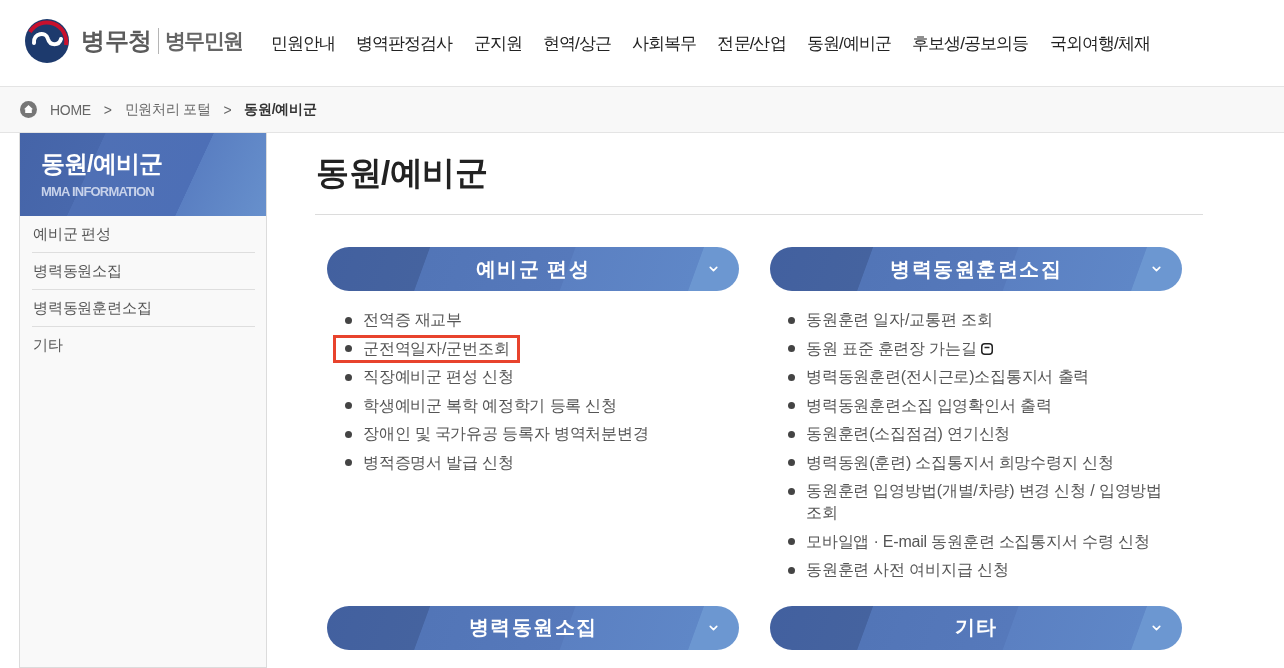 Image resolution: width=1284 pixels, height=668 pixels. Describe the element at coordinates (968, 541) in the screenshot. I see `menu-link: 모바일앱 · E-mail 동원훈련 소집통지서 수령 신청` at that location.